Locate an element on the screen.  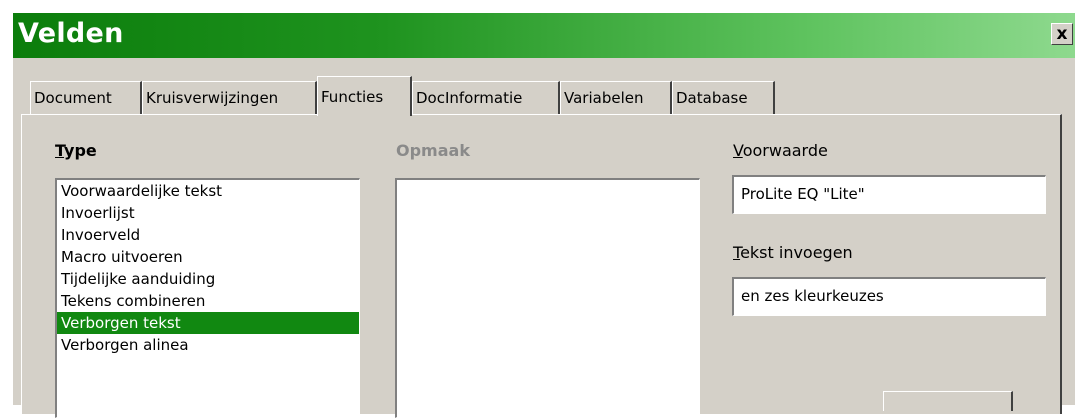
type-list-item: Invoerlijst is located at coordinates (208, 213).